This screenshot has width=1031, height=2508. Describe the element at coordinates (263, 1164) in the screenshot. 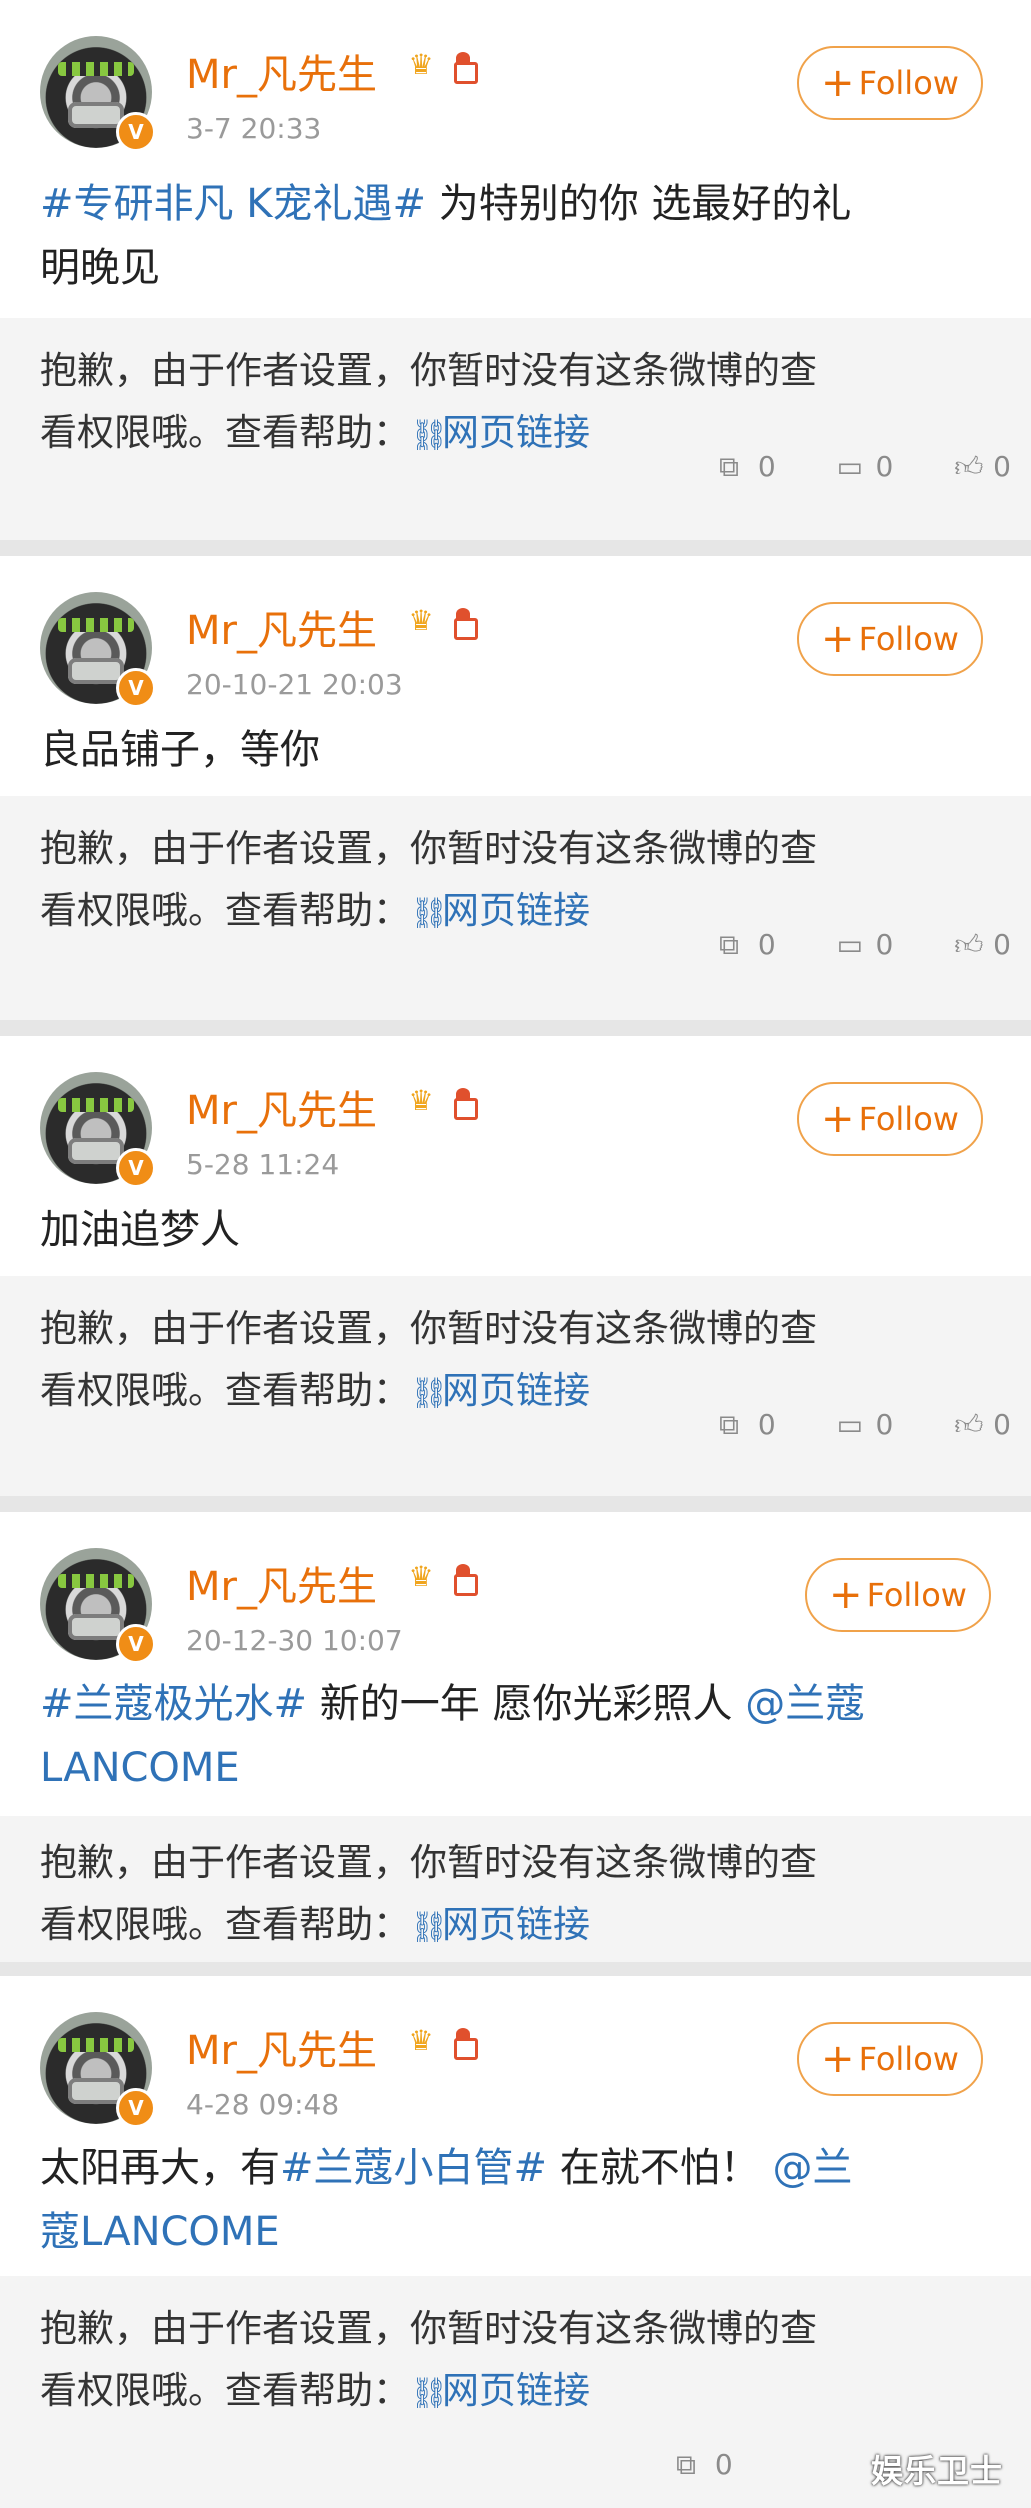

I see `post-time: 5-28 11:24` at that location.